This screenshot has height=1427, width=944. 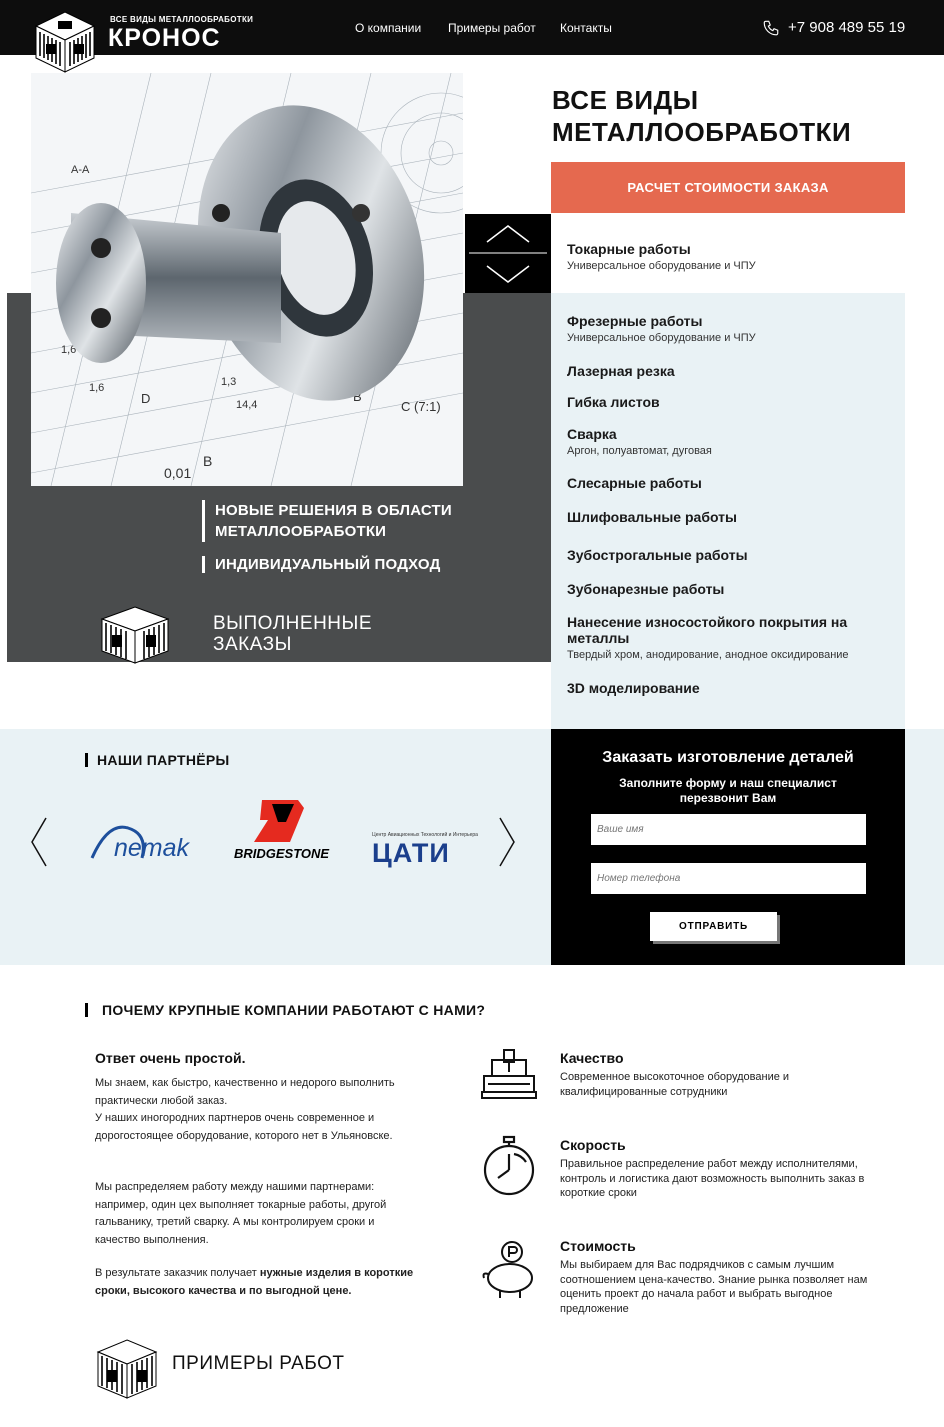 I want to click on partner-bridgestone-logo: BRIDGESTONE, so click(x=281, y=831).